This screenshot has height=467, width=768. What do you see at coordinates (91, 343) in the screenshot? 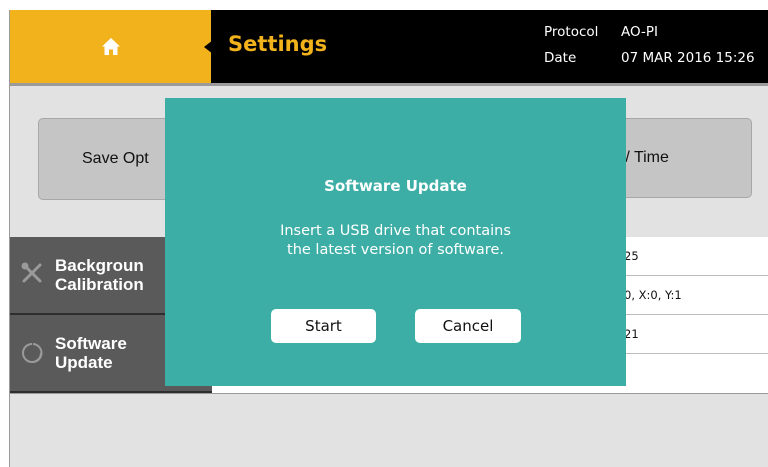
I see `menu-item-label-line1: Software` at bounding box center [91, 343].